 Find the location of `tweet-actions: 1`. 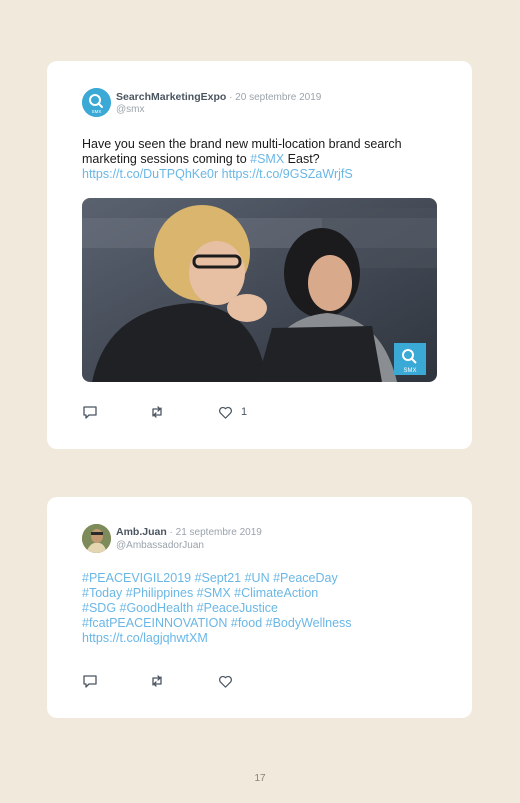

tweet-actions: 1 is located at coordinates (182, 412).